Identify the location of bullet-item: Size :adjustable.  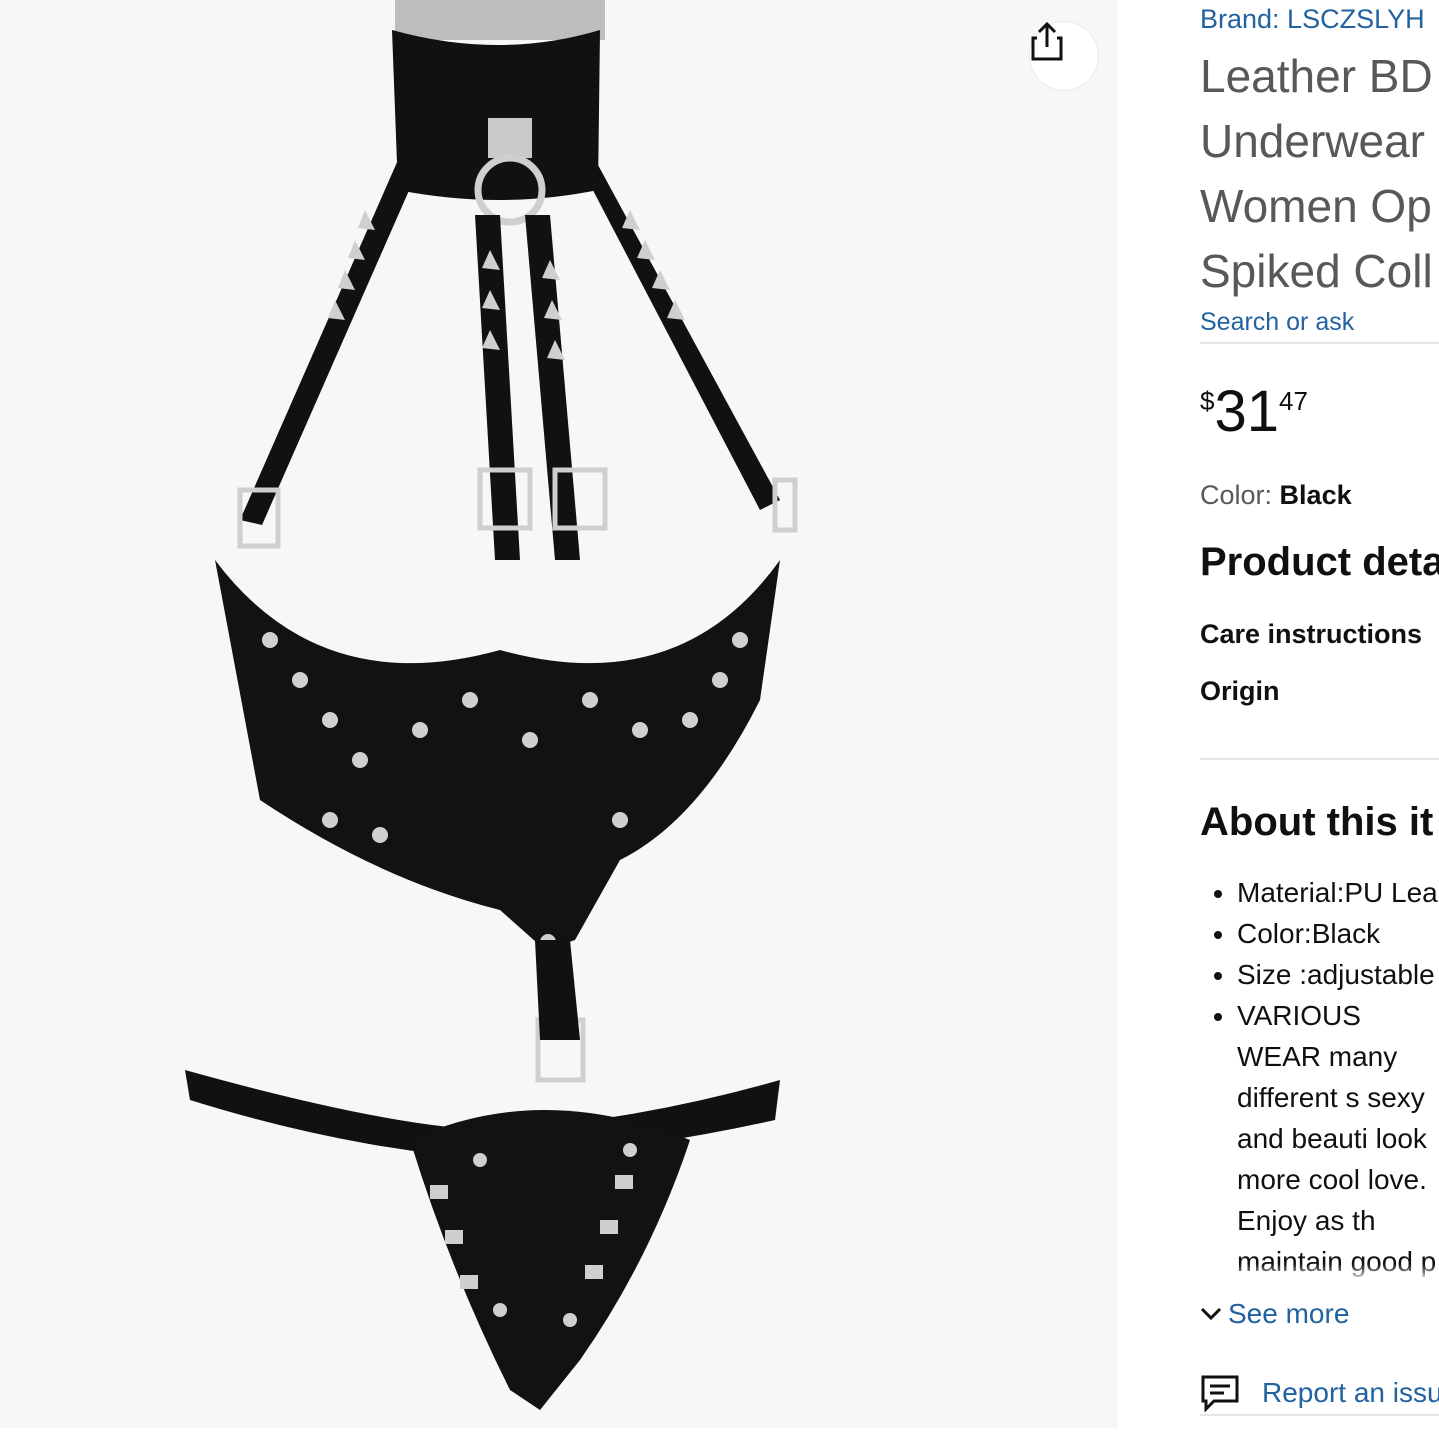
(1338, 974).